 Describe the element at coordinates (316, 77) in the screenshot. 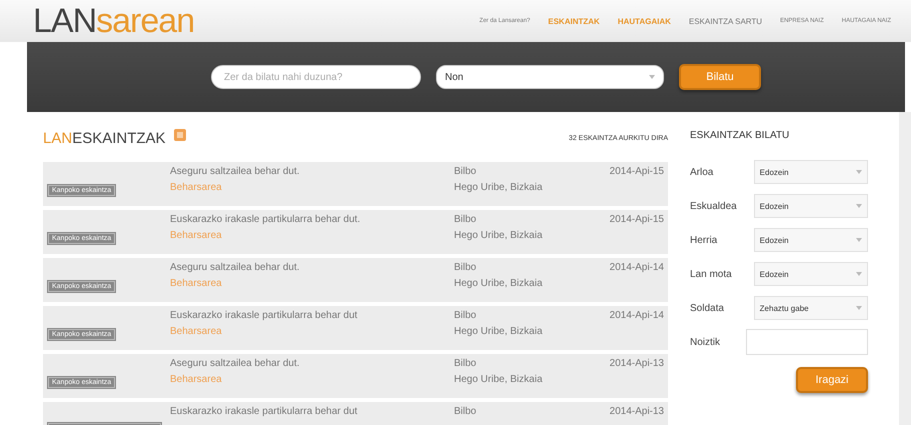

I see `search-field: Zer da bilatu nahi duzuna?` at that location.